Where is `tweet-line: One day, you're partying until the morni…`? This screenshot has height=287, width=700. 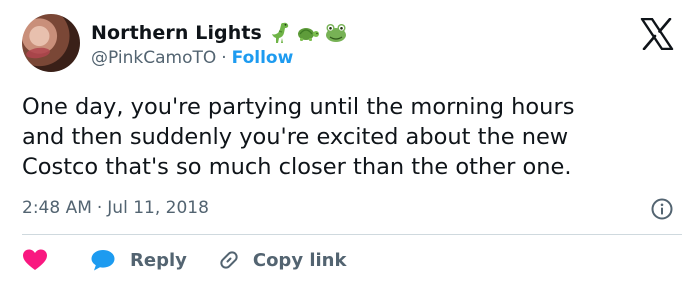
tweet-line: One day, you're partying until the morni… is located at coordinates (298, 107).